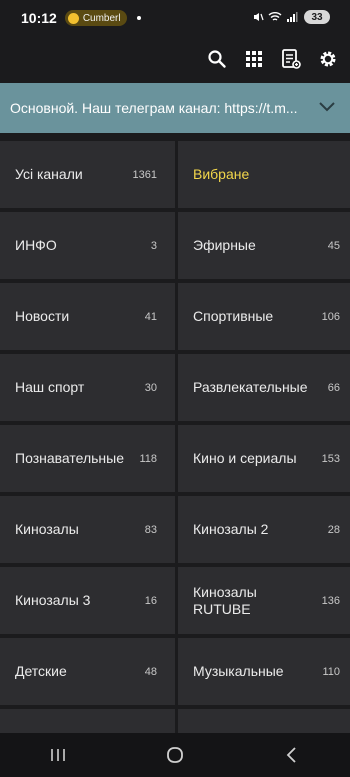 The image size is (350, 777). I want to click on category-count: 110, so click(331, 671).